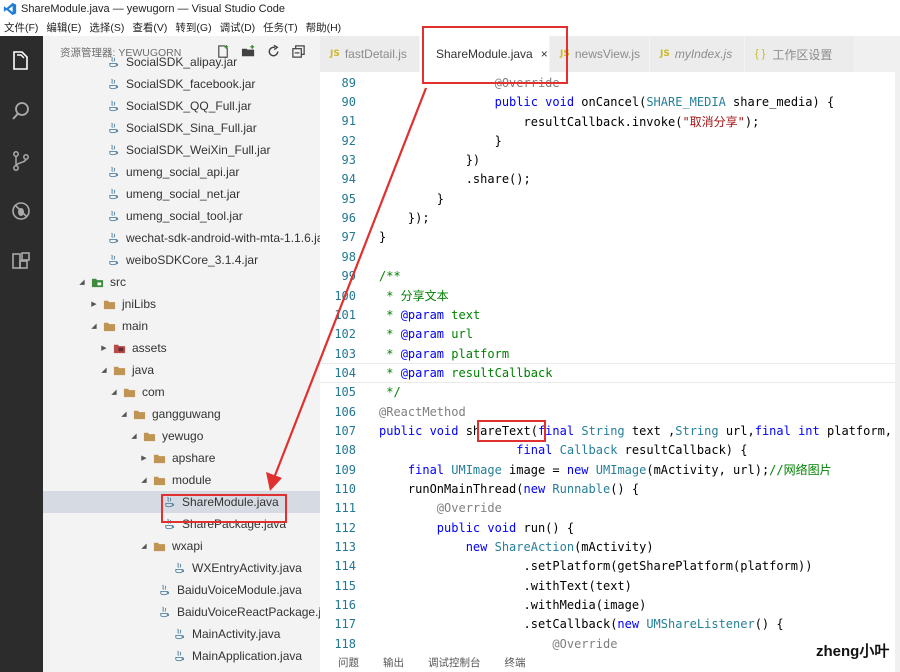 This screenshot has width=900, height=672. What do you see at coordinates (181, 634) in the screenshot?
I see `tree-item: MainActivity.java` at bounding box center [181, 634].